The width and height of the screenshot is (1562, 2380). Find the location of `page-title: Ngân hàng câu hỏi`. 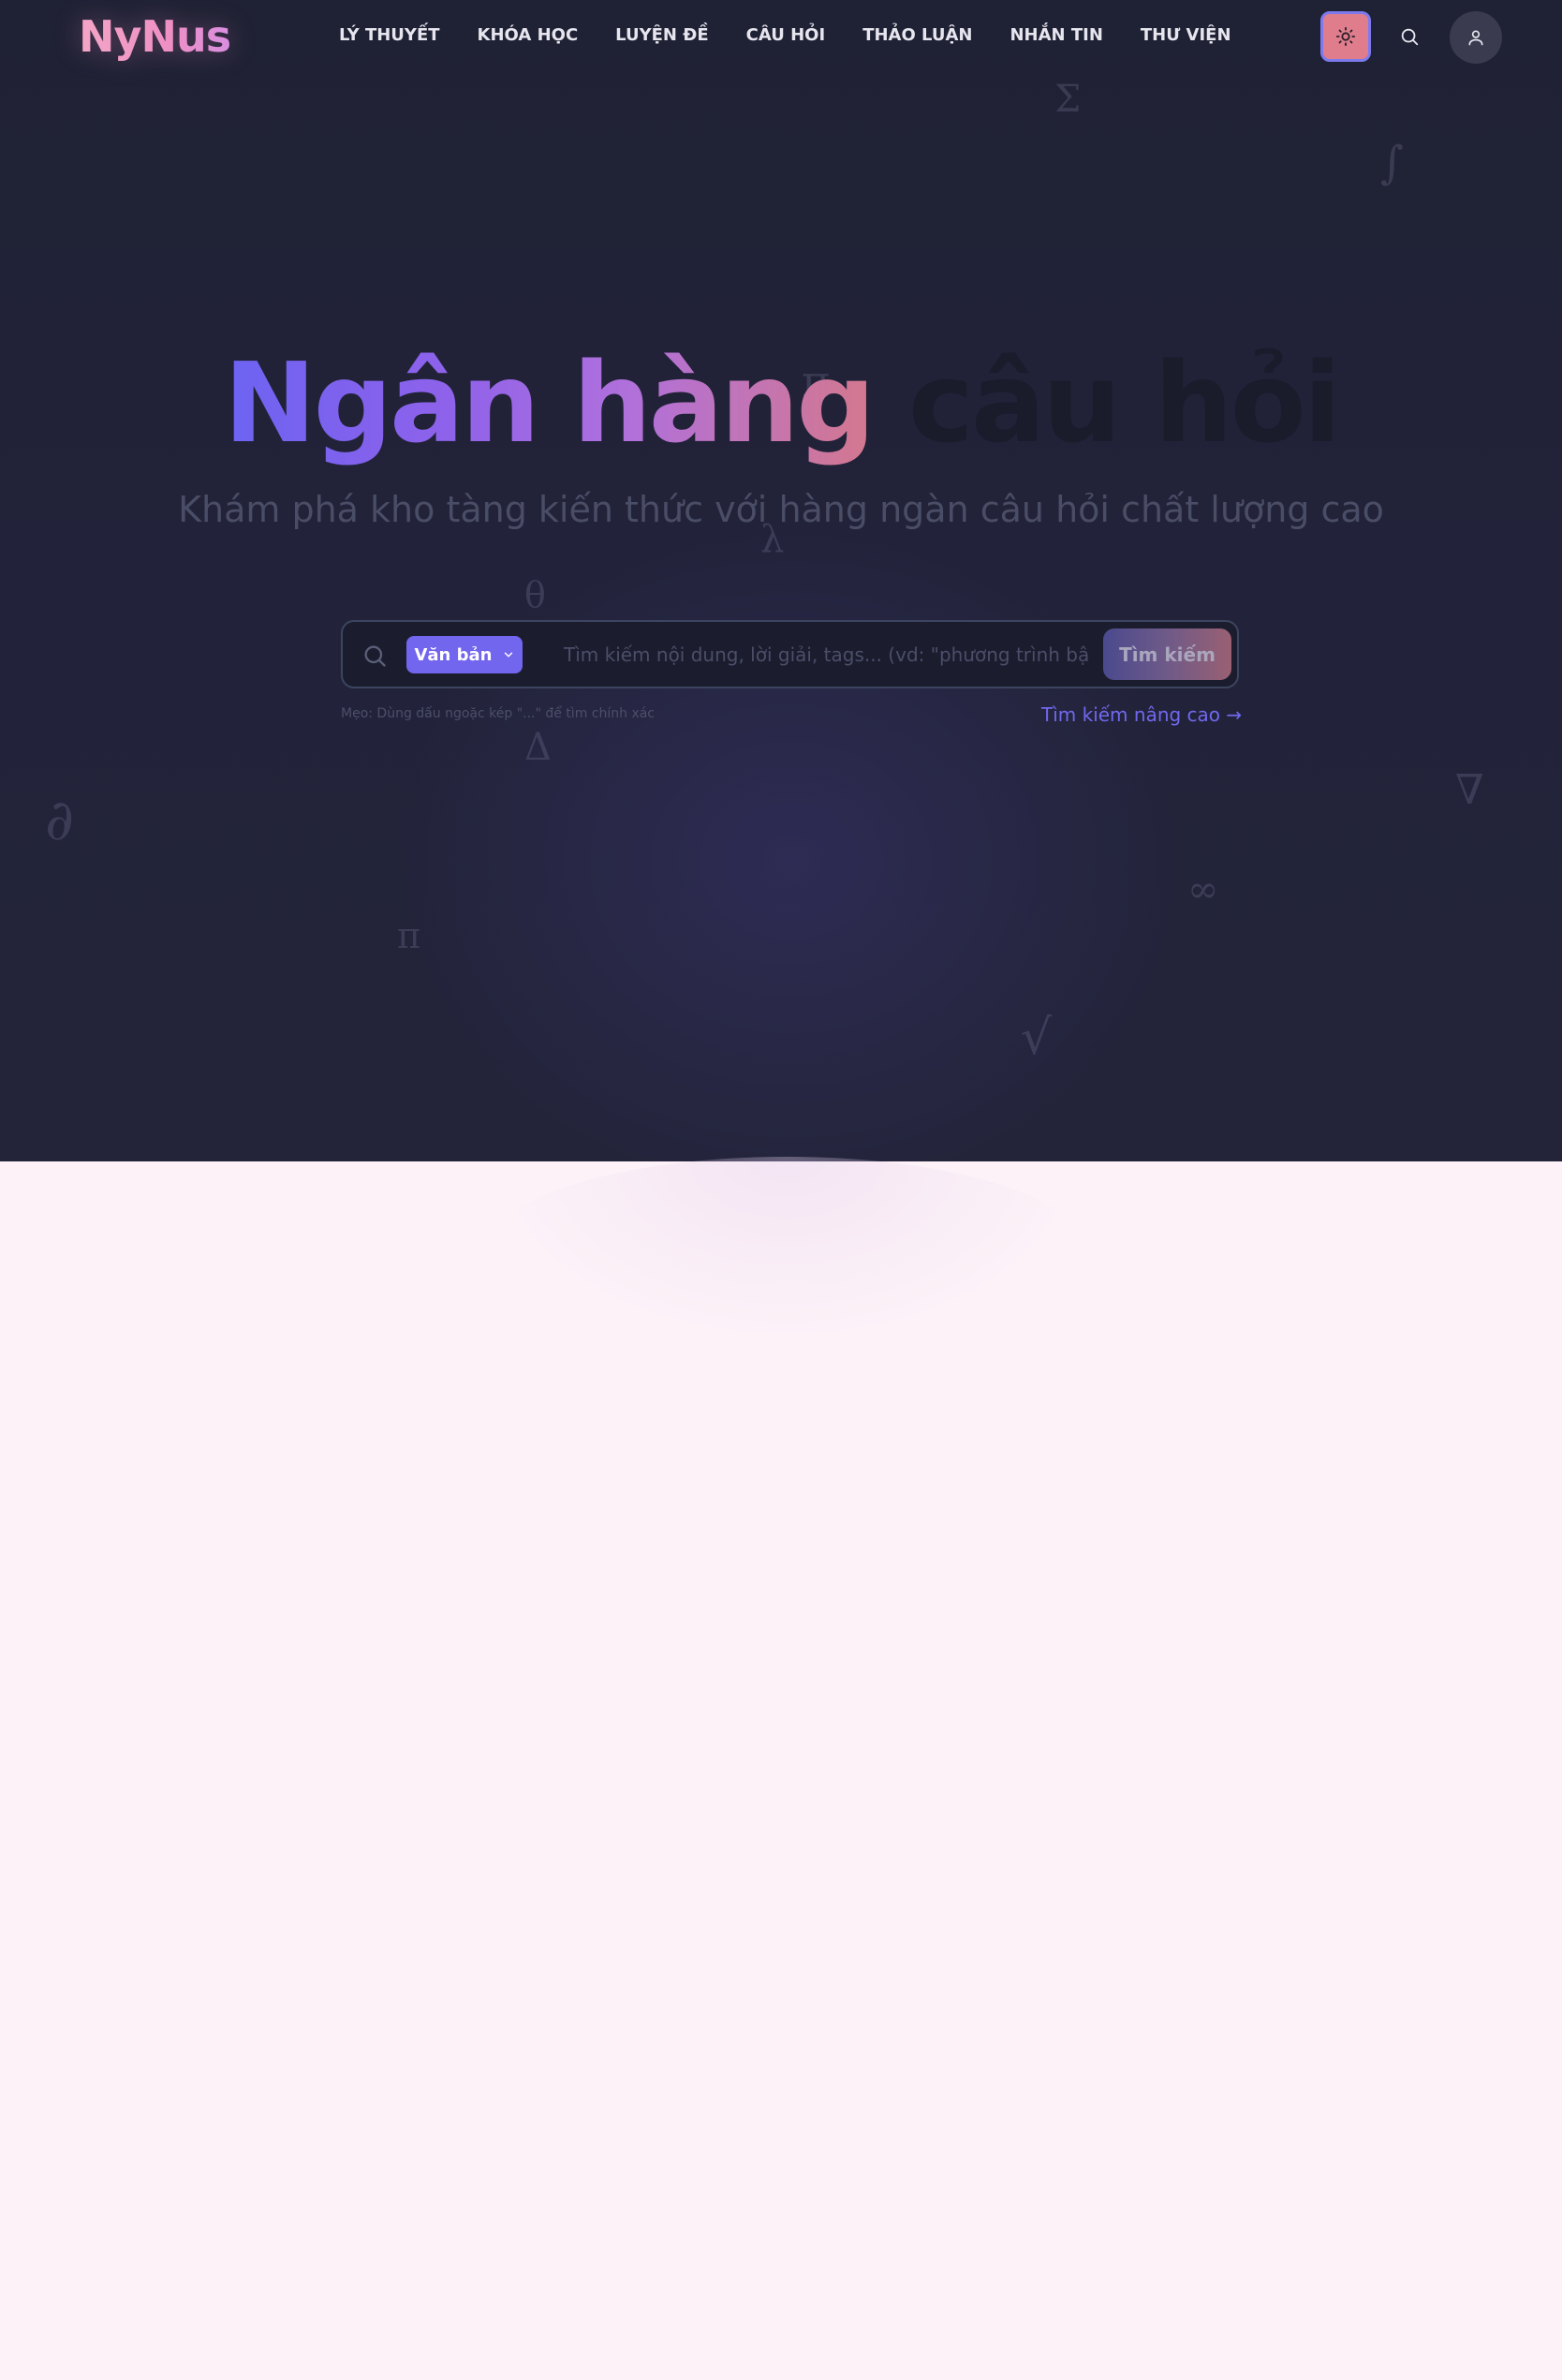

page-title: Ngân hàng câu hỏi is located at coordinates (781, 403).